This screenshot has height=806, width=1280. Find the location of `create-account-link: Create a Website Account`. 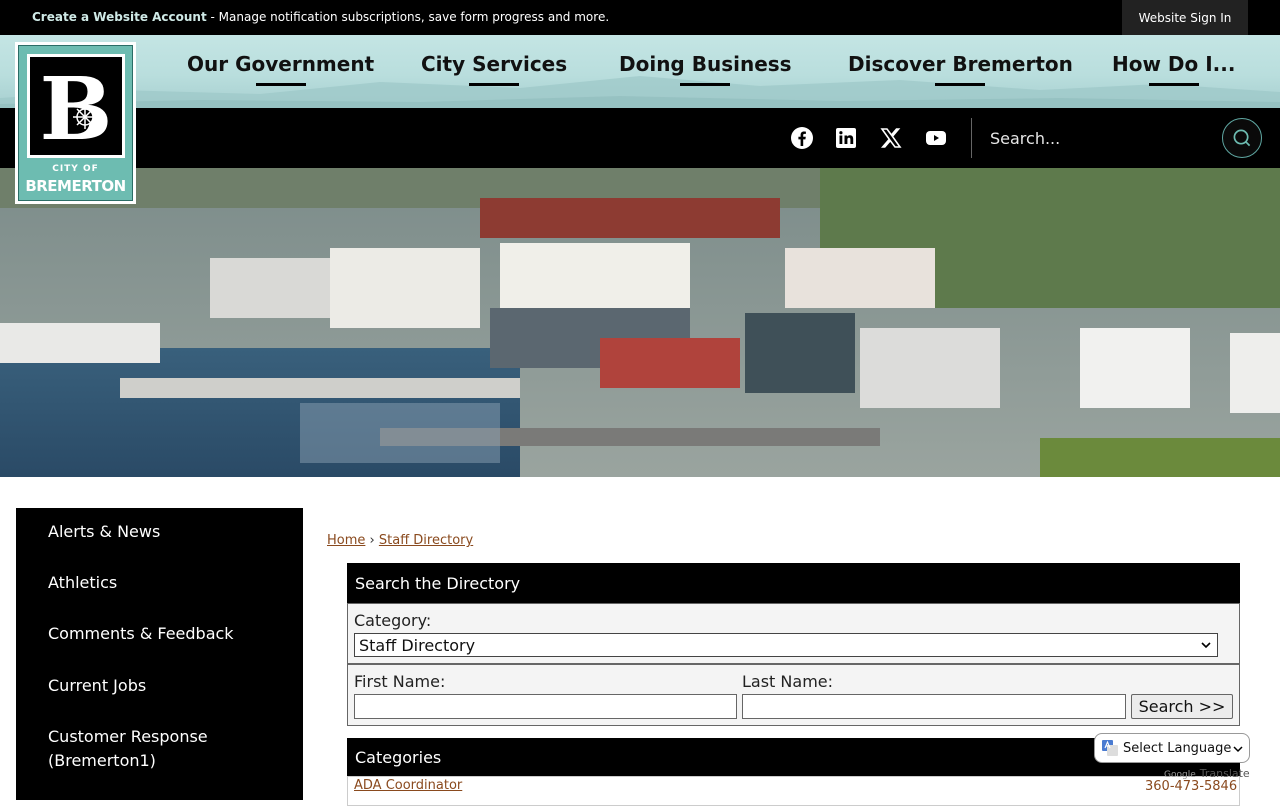

create-account-link: Create a Website Account is located at coordinates (119, 17).